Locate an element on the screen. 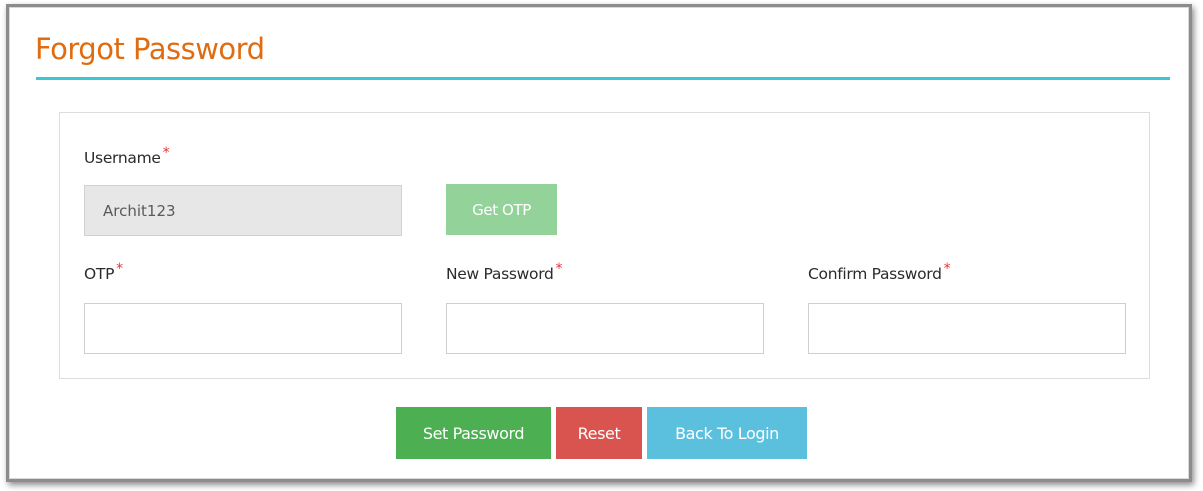 The image size is (1203, 491). reset-button: Reset is located at coordinates (599, 433).